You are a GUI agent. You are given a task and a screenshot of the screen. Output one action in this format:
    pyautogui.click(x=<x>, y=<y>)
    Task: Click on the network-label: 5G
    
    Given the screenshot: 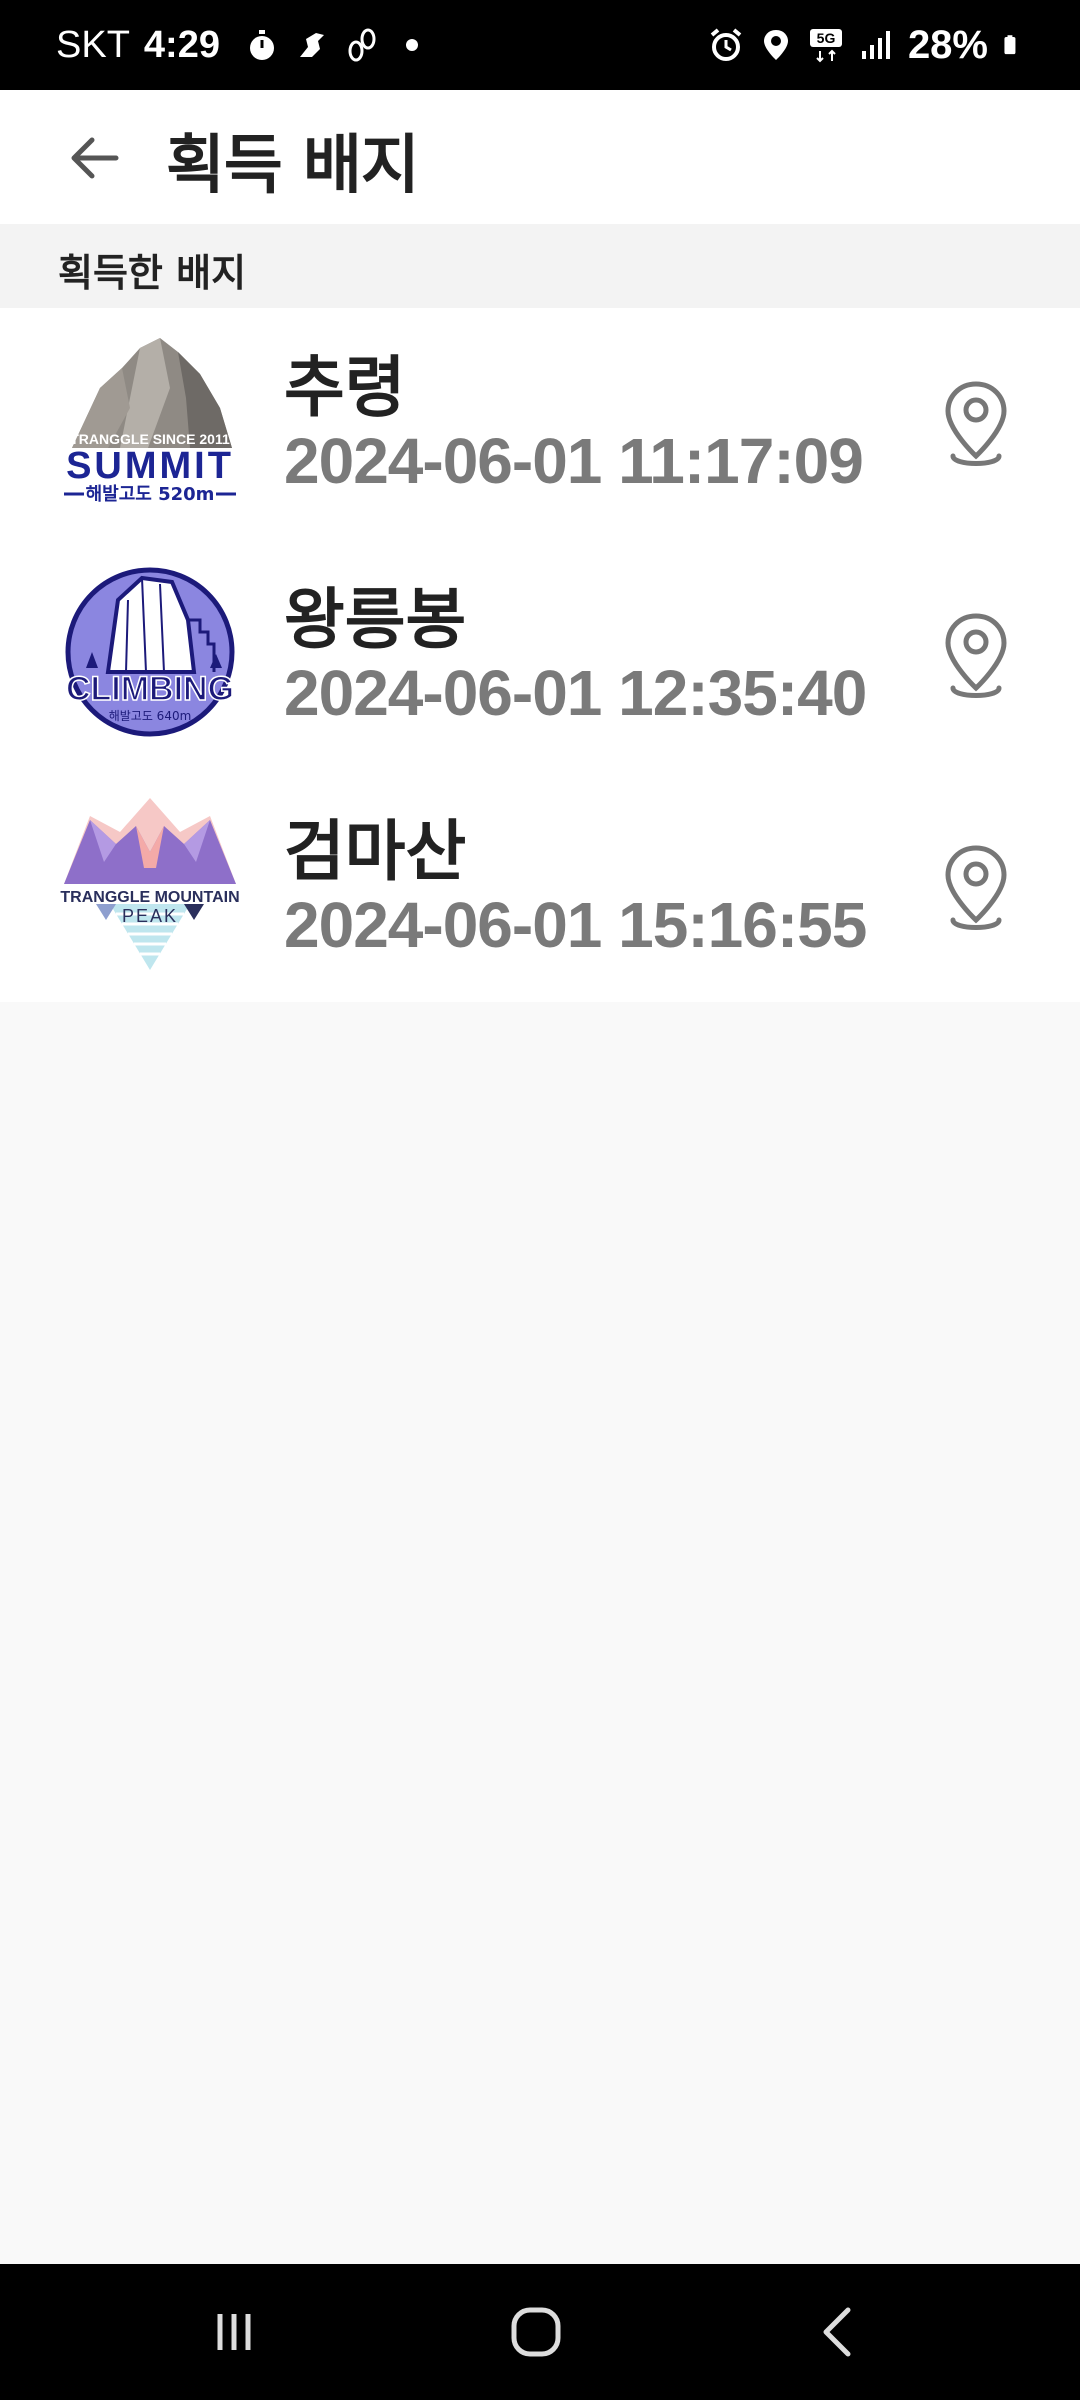 What is the action you would take?
    pyautogui.click(x=826, y=38)
    